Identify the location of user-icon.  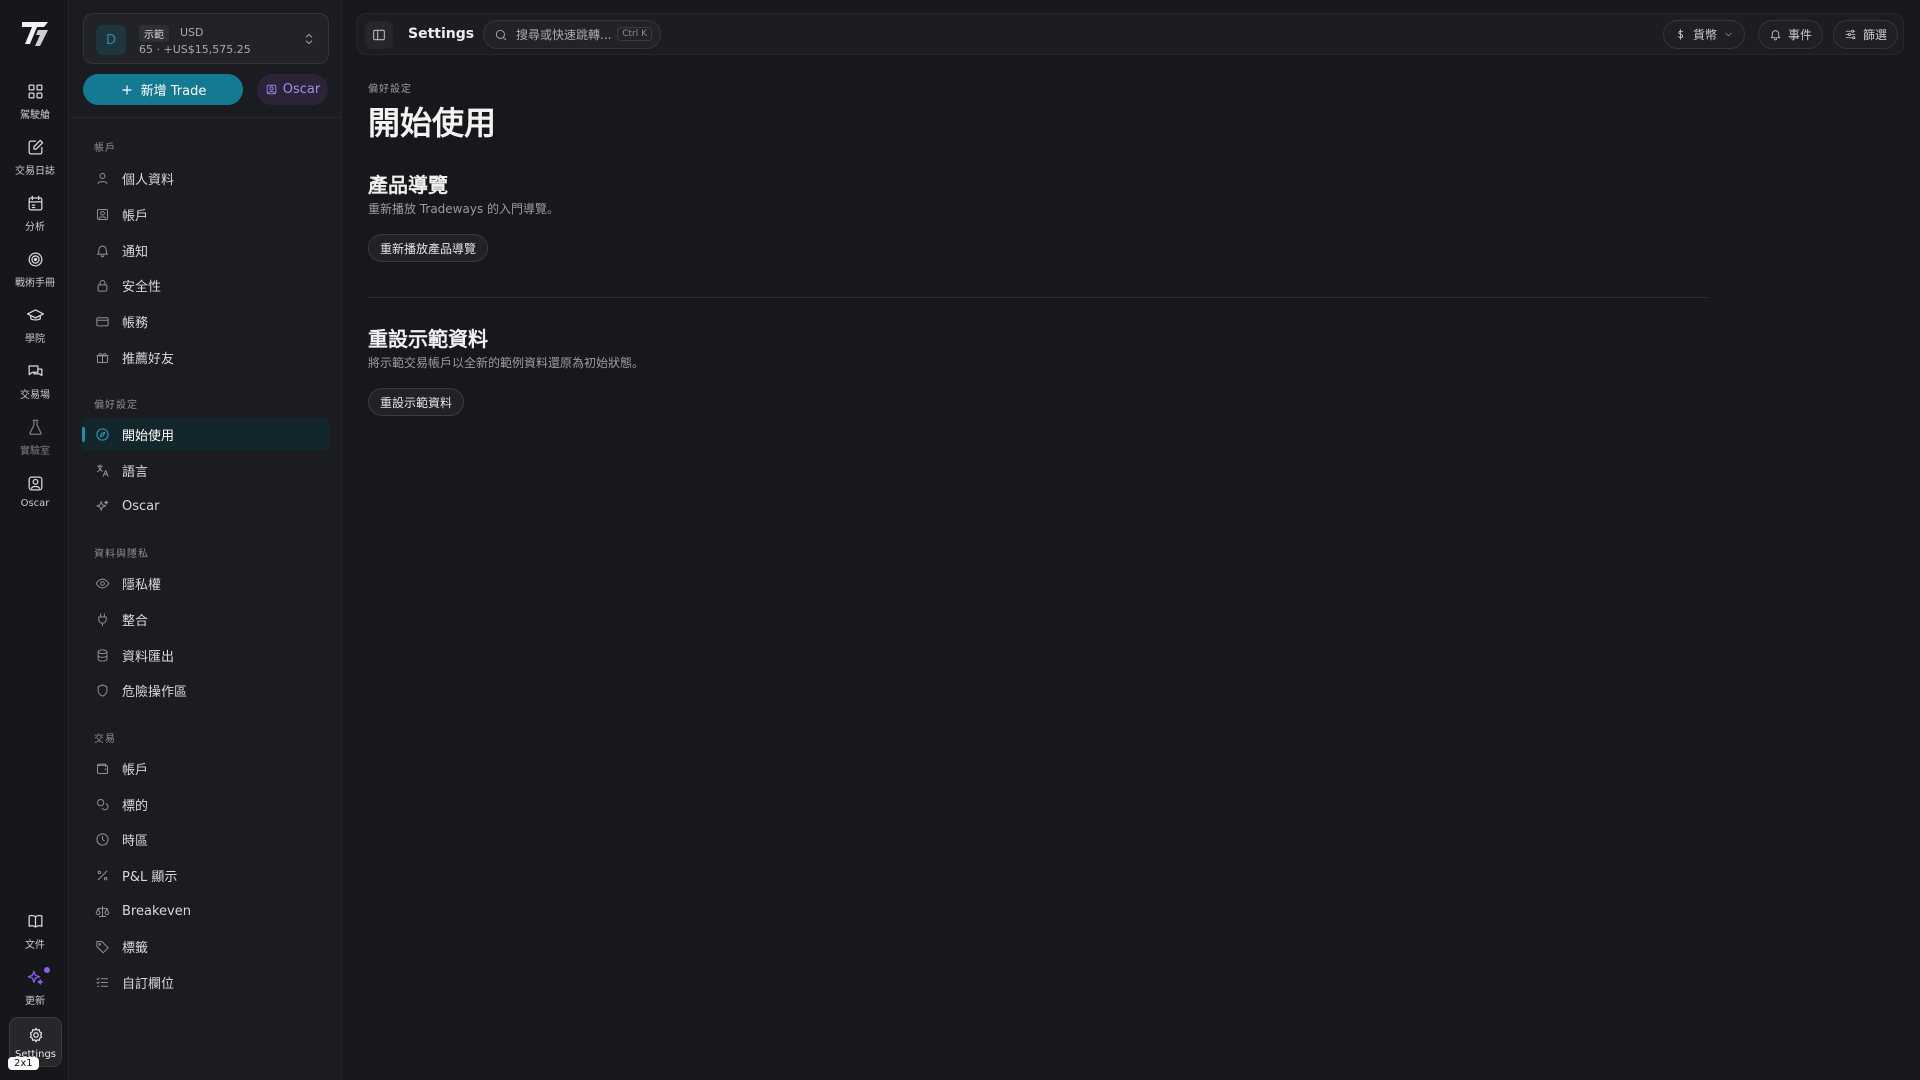
(102, 178).